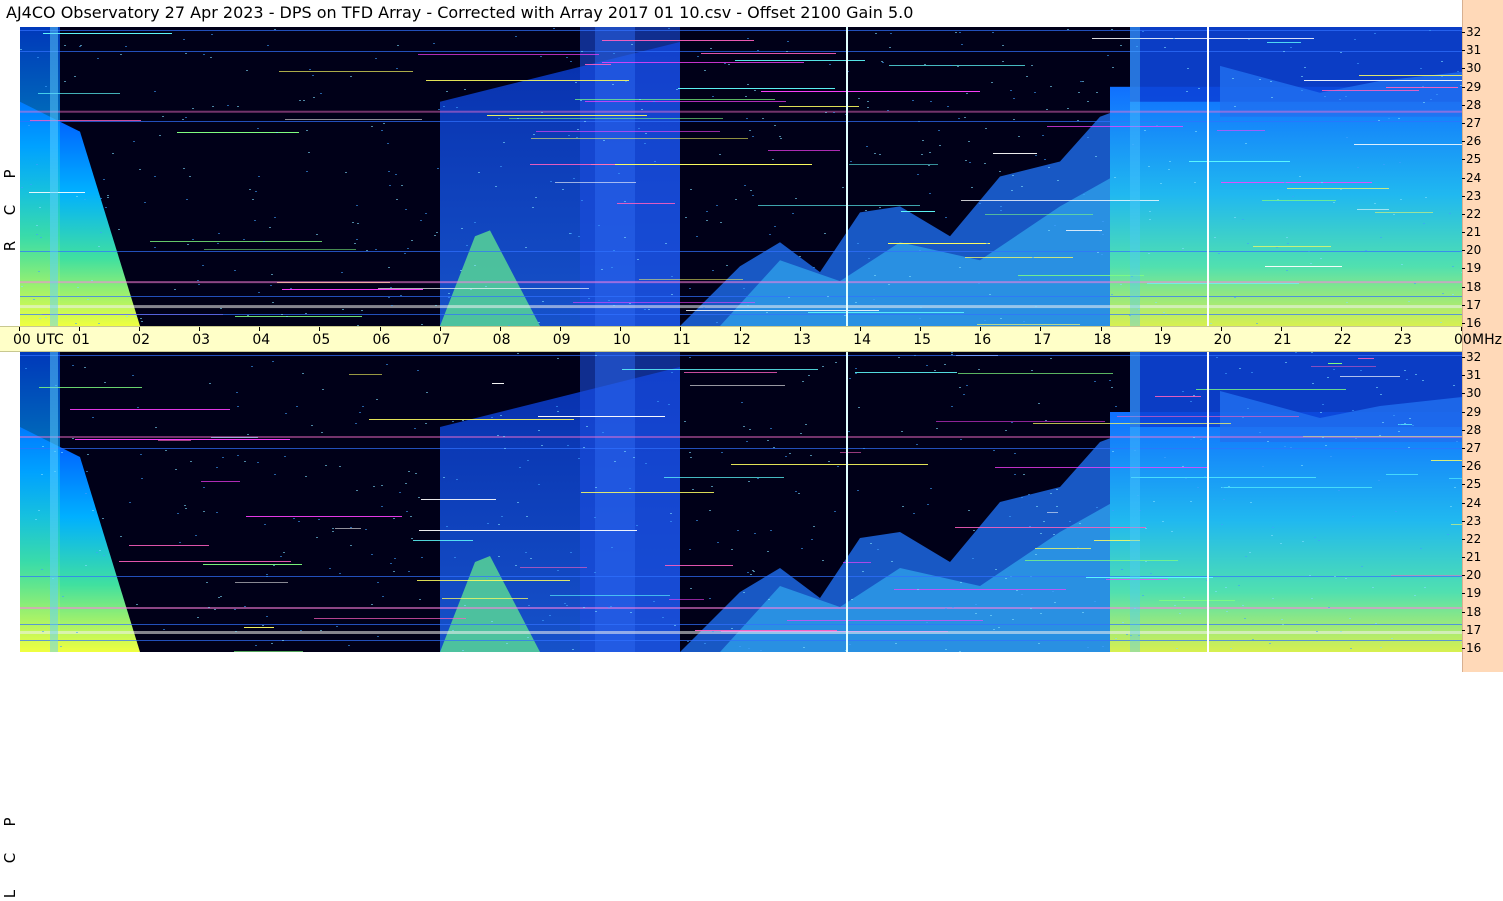 The image size is (1503, 901). I want to click on time-label-13: 13, so click(802, 340).